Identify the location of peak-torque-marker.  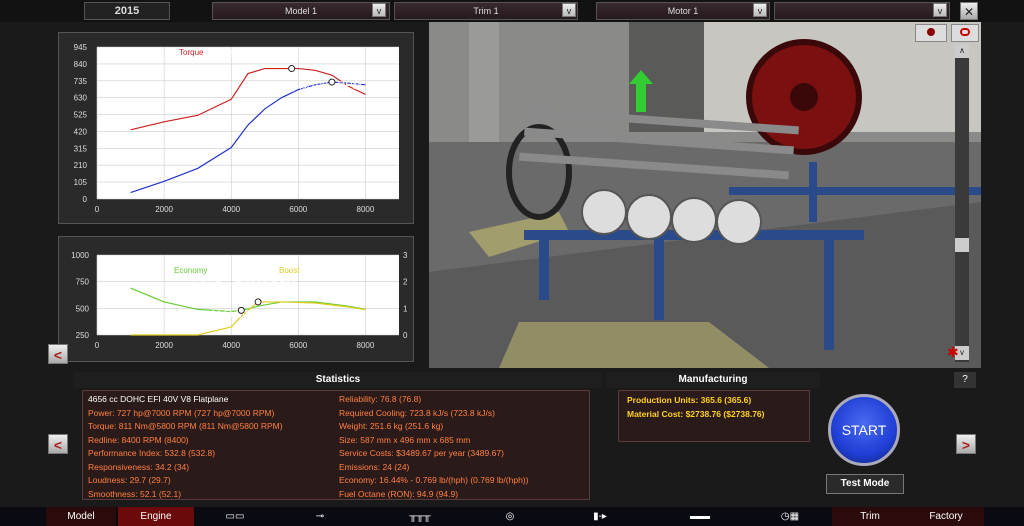
(292, 69).